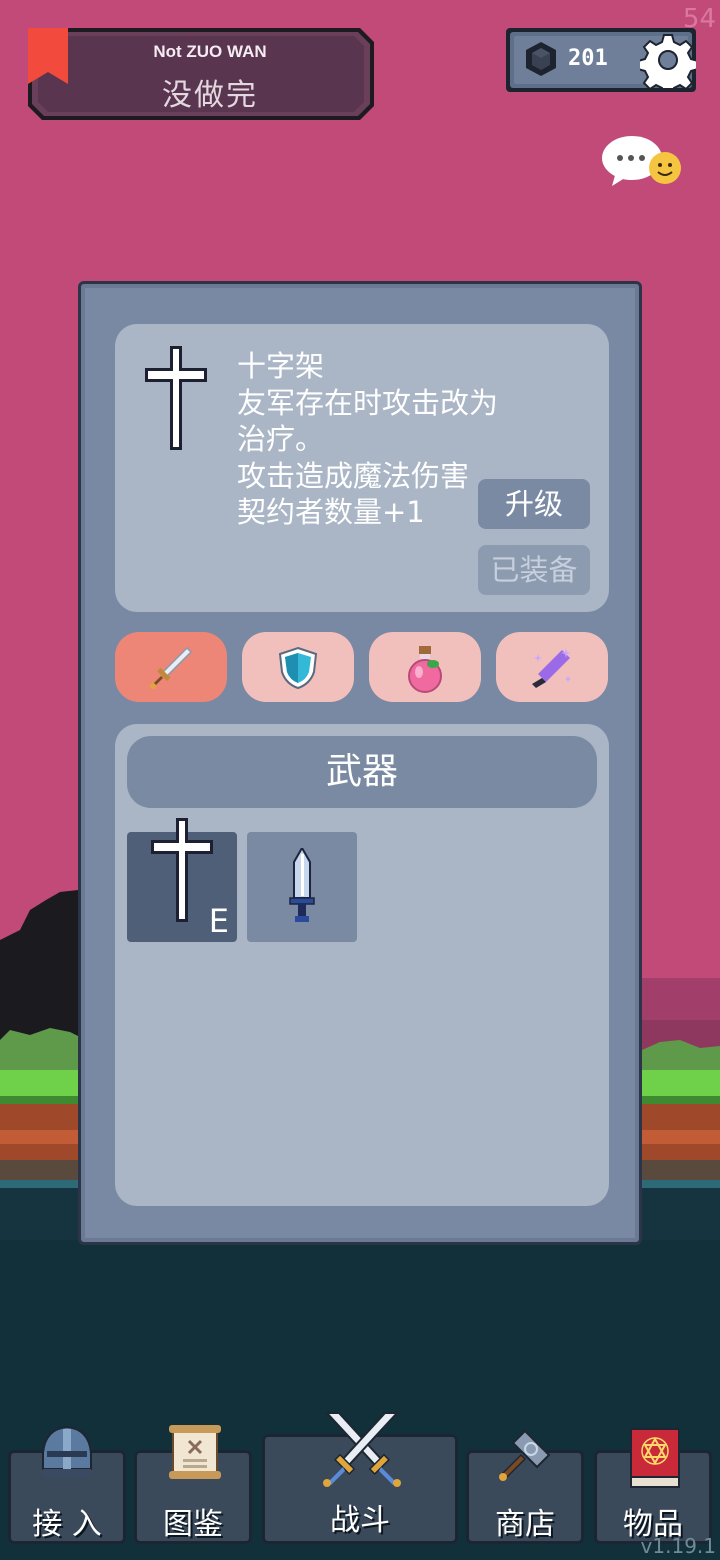 Image resolution: width=720 pixels, height=1560 pixels. I want to click on sword-icon, so click(171, 667).